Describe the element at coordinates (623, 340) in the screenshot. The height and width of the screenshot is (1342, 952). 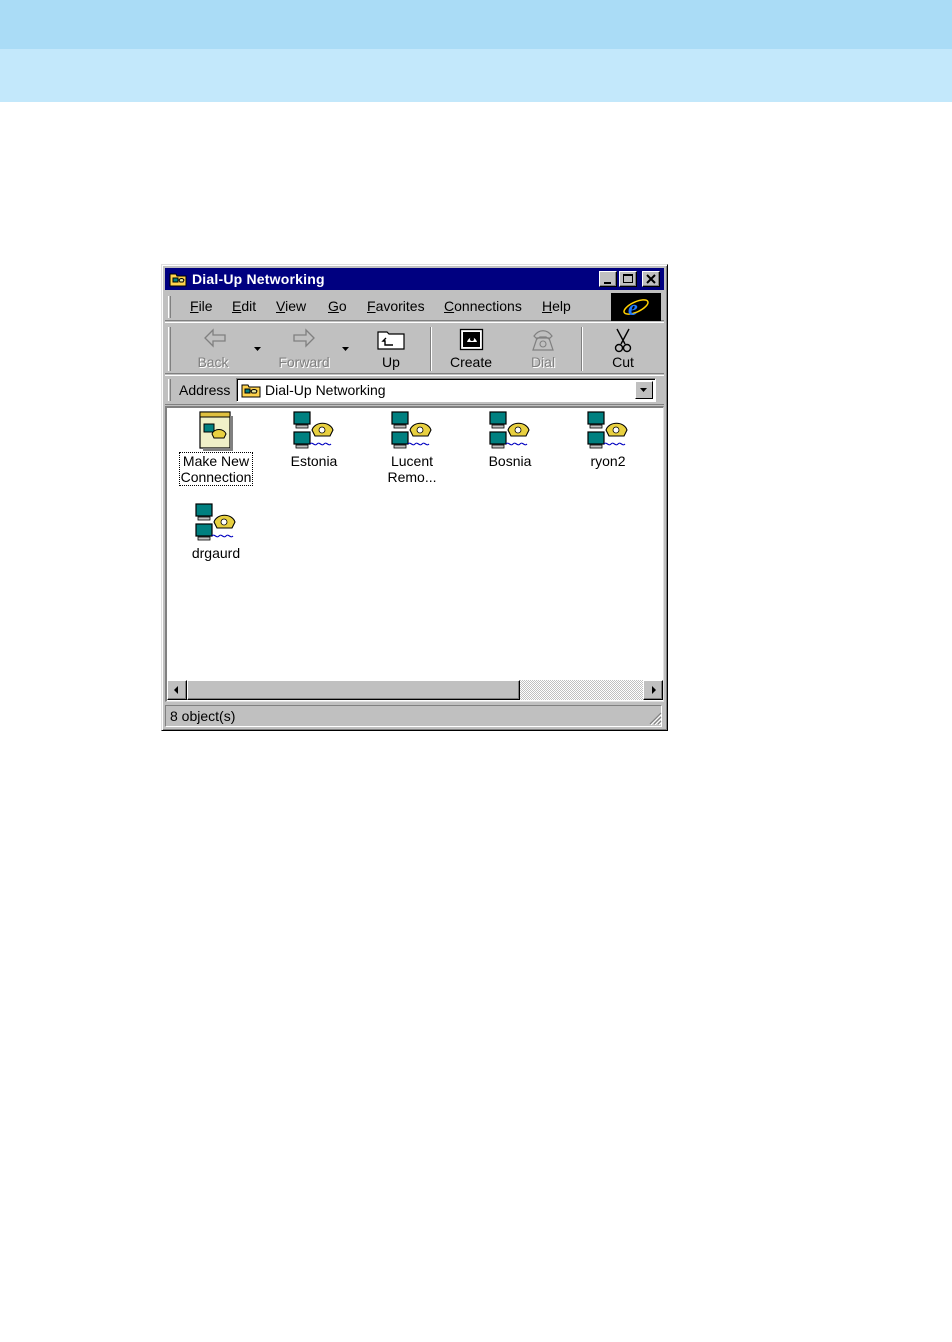
I see `scissors-icon` at that location.